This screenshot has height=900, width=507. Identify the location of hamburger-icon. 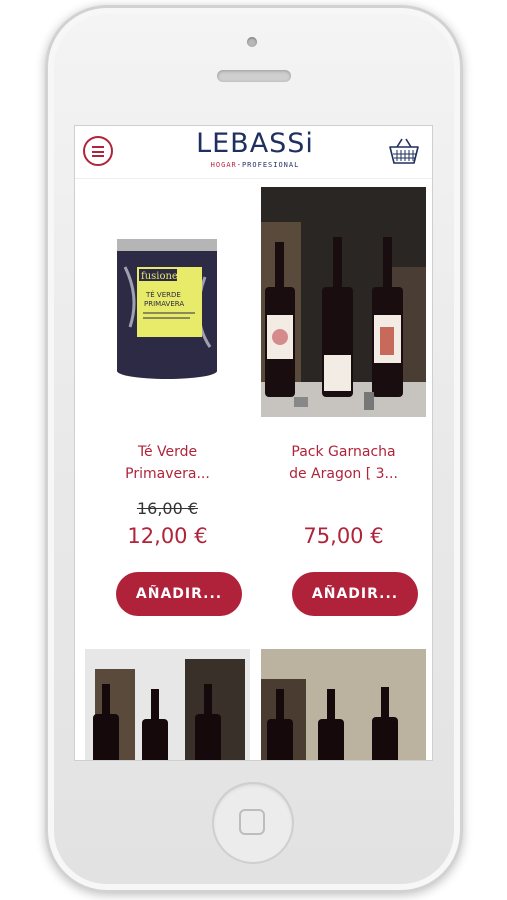
(98, 151).